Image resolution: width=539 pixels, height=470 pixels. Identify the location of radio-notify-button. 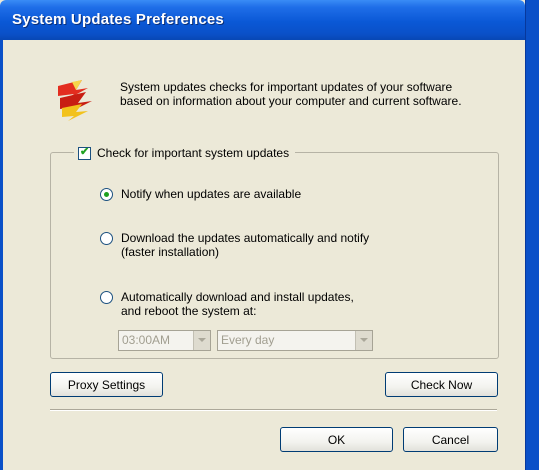
(106, 194).